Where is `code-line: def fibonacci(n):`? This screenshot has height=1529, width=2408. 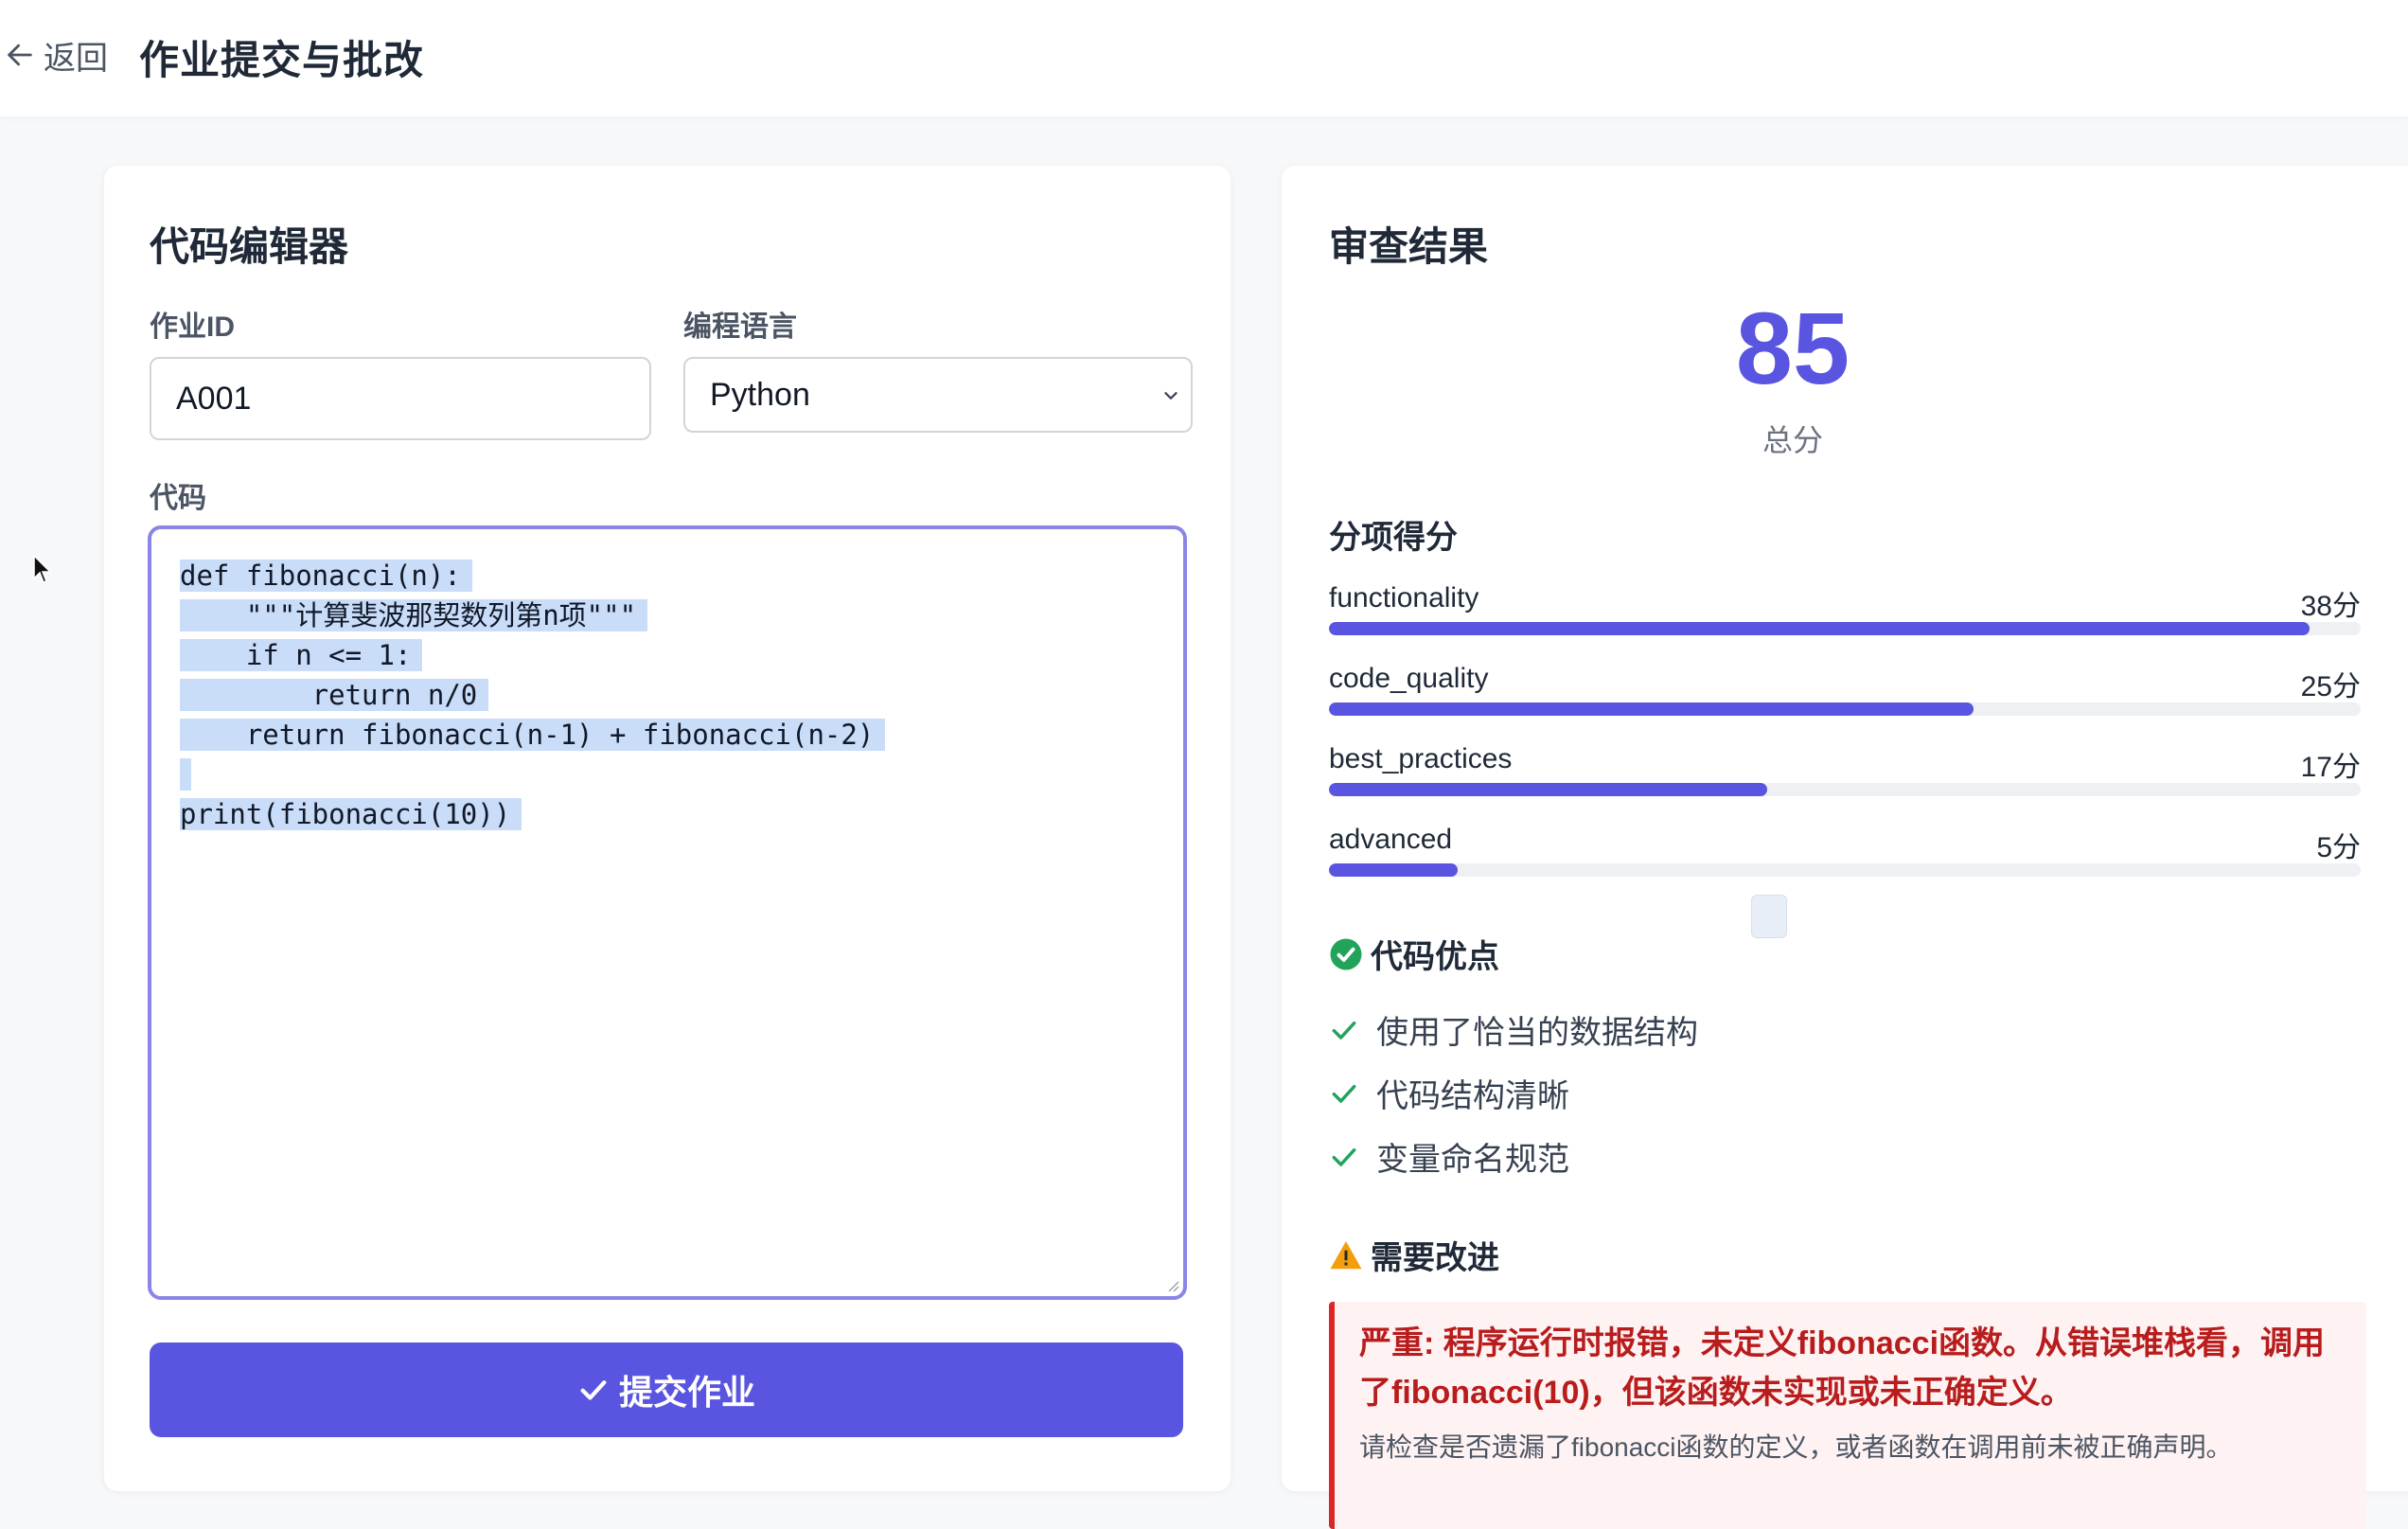
code-line: def fibonacci(n): is located at coordinates (532, 576).